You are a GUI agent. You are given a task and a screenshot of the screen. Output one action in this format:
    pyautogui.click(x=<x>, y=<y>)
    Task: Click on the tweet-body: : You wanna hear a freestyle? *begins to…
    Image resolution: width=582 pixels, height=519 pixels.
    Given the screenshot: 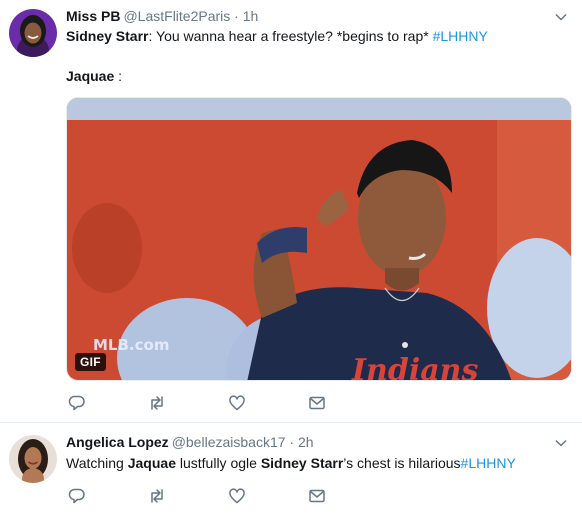 What is the action you would take?
    pyautogui.click(x=290, y=36)
    